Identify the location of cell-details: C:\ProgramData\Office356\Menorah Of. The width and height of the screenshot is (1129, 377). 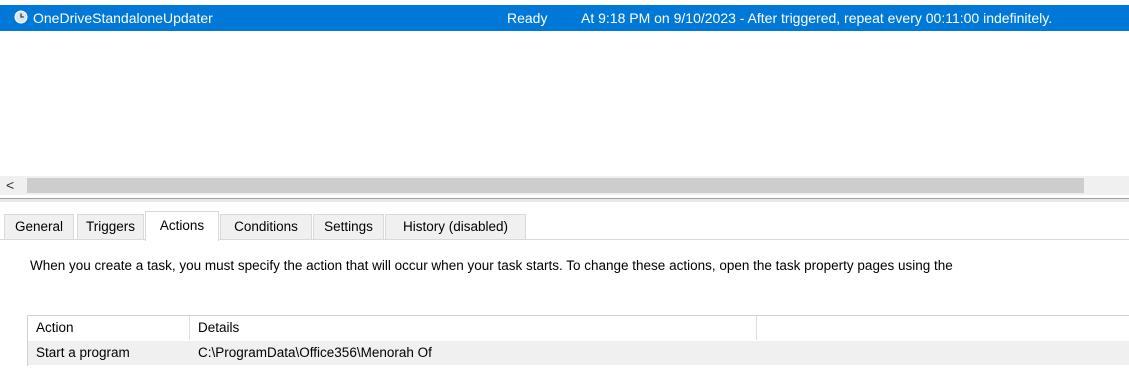
(315, 352).